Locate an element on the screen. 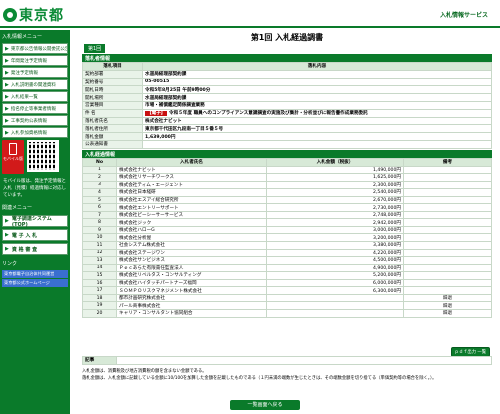  sidebar-related-item: ▶ 電子調達システム(TOP) is located at coordinates (35, 221).